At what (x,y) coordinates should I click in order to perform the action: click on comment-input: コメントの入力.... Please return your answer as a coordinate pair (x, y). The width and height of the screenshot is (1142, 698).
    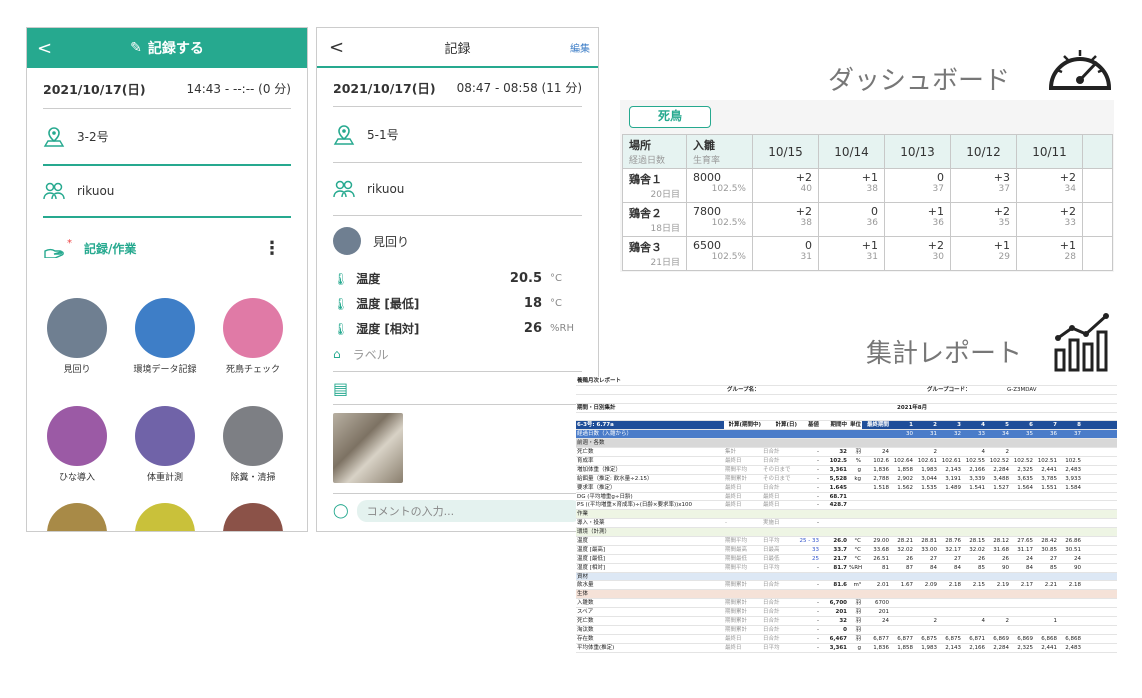
    Looking at the image, I should click on (469, 511).